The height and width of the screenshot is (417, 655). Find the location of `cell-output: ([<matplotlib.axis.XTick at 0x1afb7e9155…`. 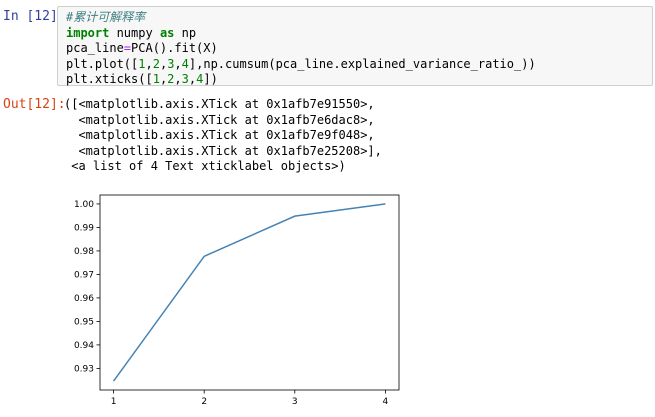

cell-output: ([<matplotlib.axis.XTick at 0x1afb7e9155… is located at coordinates (223, 136).